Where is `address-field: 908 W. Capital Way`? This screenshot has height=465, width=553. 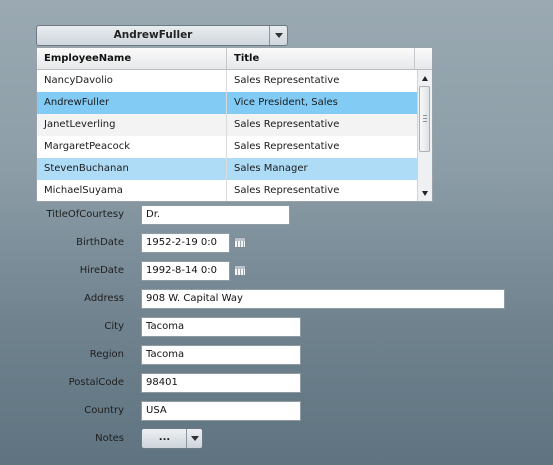
address-field: 908 W. Capital Way is located at coordinates (323, 299).